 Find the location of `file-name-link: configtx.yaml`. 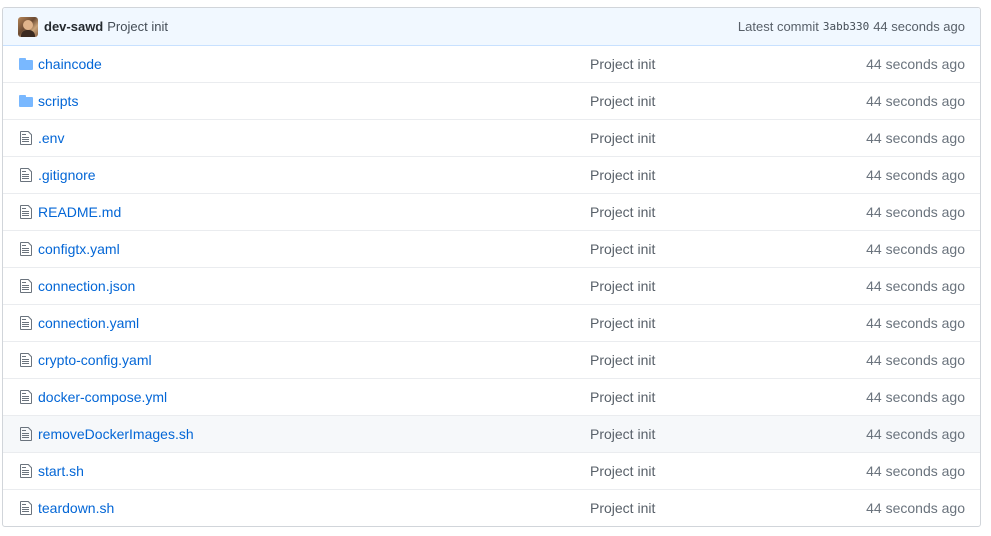

file-name-link: configtx.yaml is located at coordinates (79, 249).